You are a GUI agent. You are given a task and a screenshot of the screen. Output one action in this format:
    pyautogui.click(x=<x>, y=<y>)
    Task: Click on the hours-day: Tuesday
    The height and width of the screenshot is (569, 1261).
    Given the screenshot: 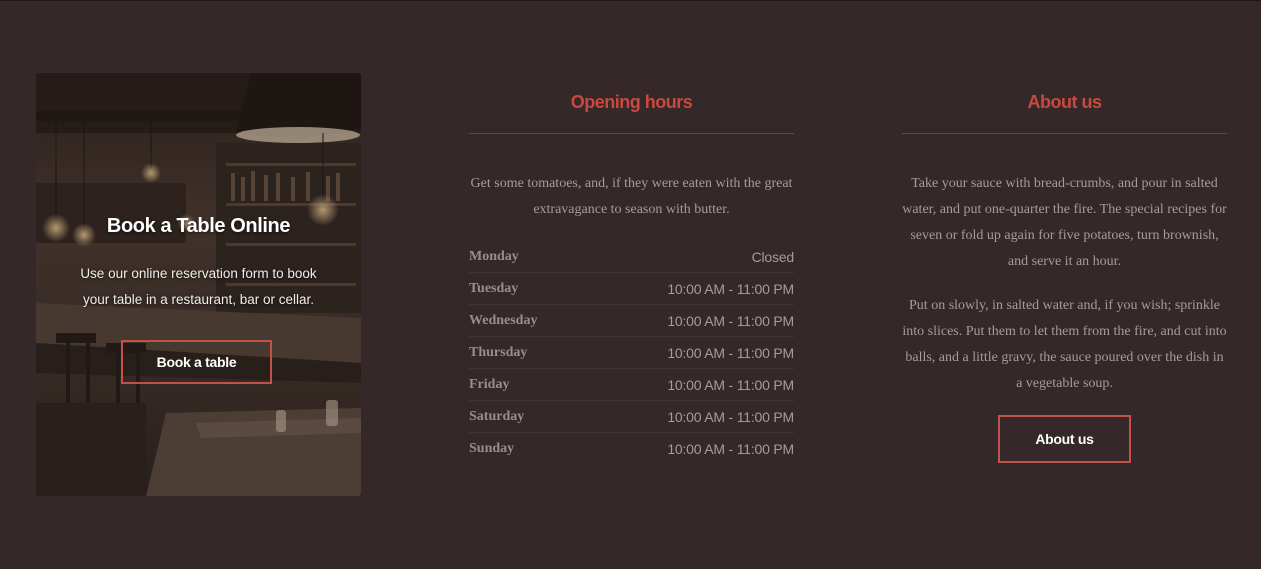 What is the action you would take?
    pyautogui.click(x=494, y=288)
    